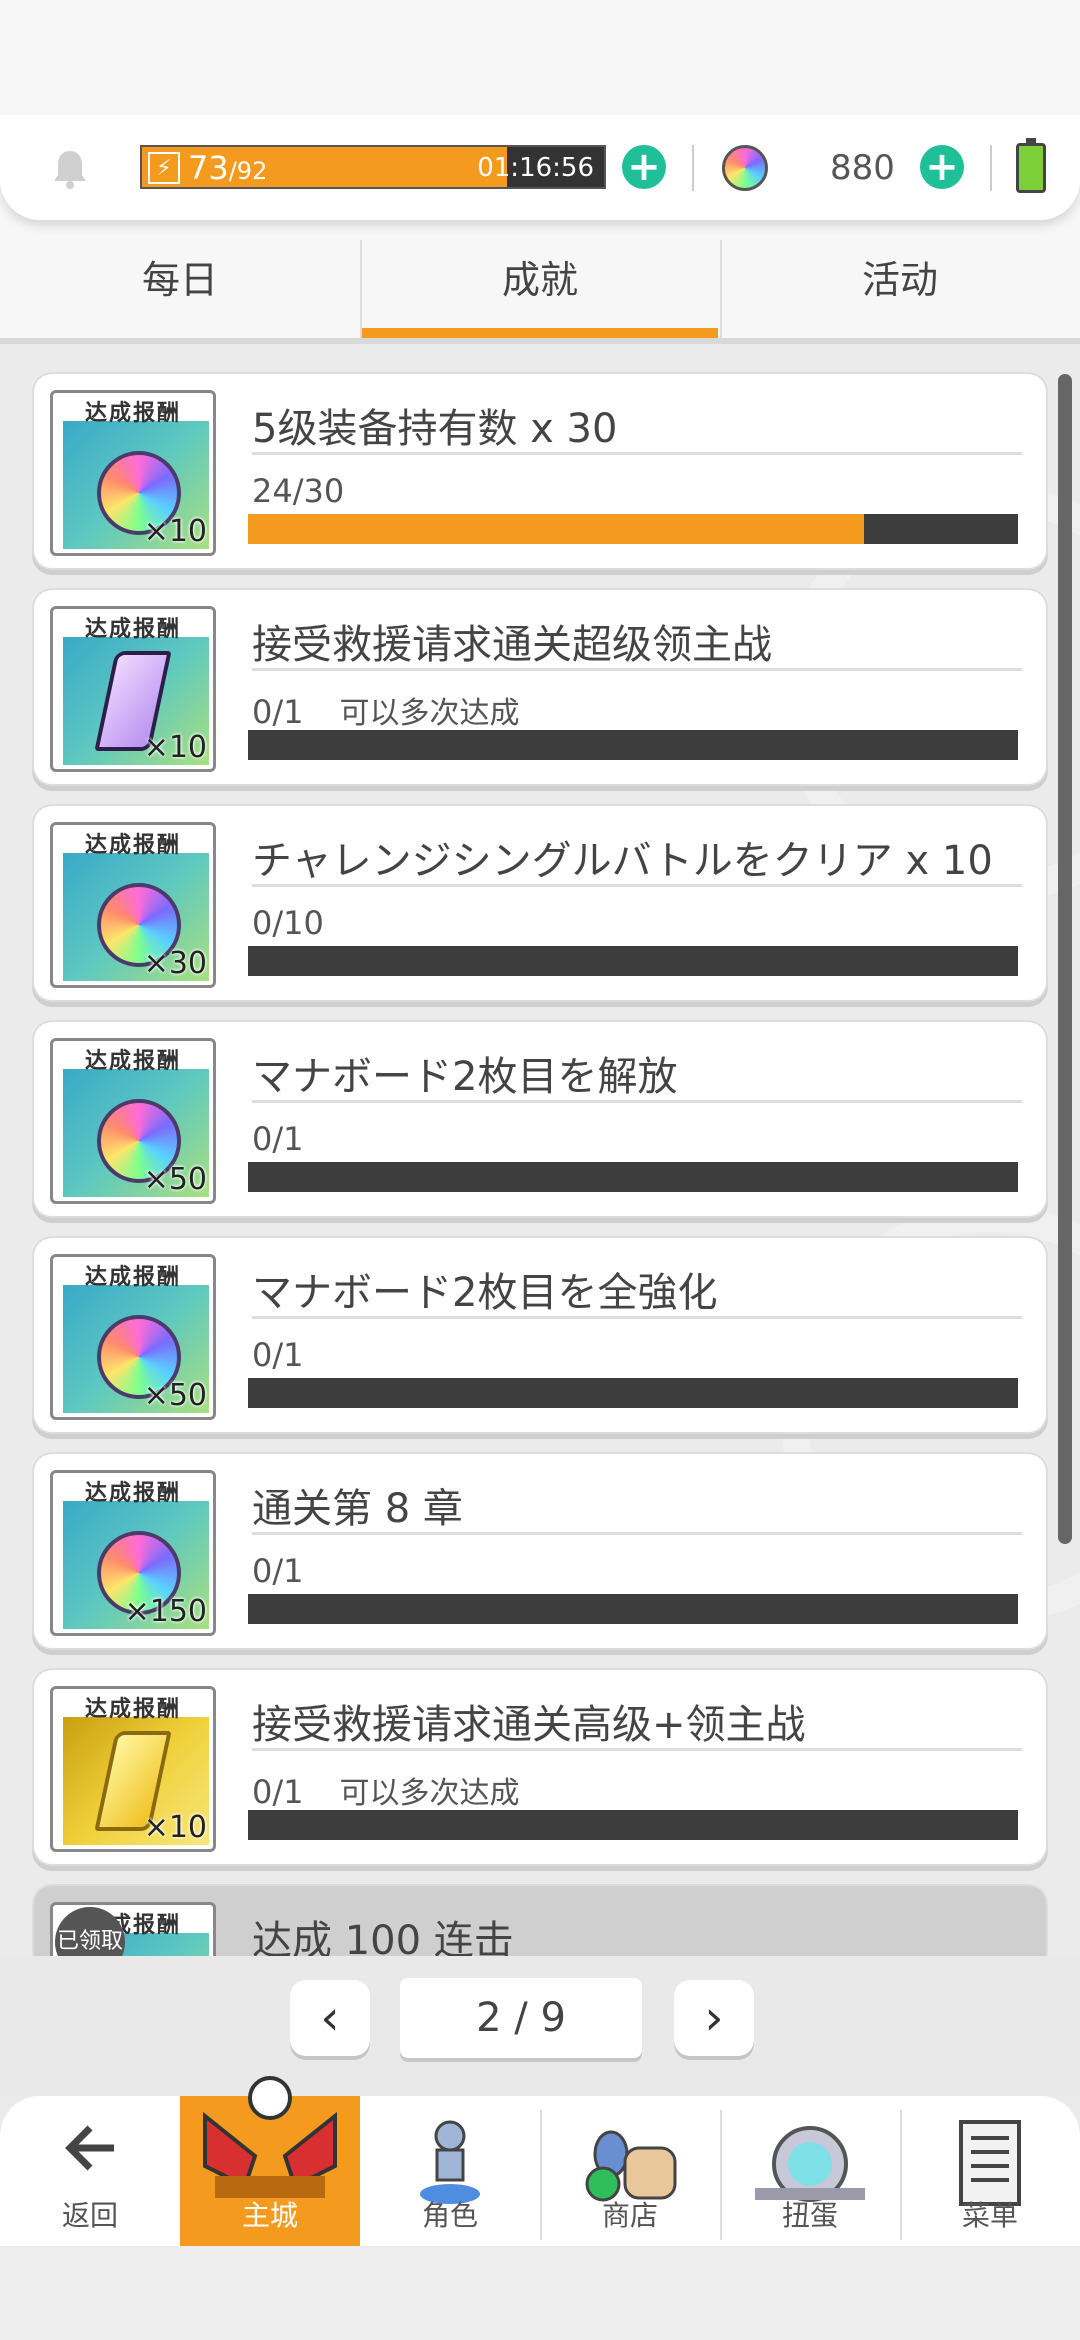  Describe the element at coordinates (133, 905) in the screenshot. I see `reward-icon: 达成报酬 ×30` at that location.